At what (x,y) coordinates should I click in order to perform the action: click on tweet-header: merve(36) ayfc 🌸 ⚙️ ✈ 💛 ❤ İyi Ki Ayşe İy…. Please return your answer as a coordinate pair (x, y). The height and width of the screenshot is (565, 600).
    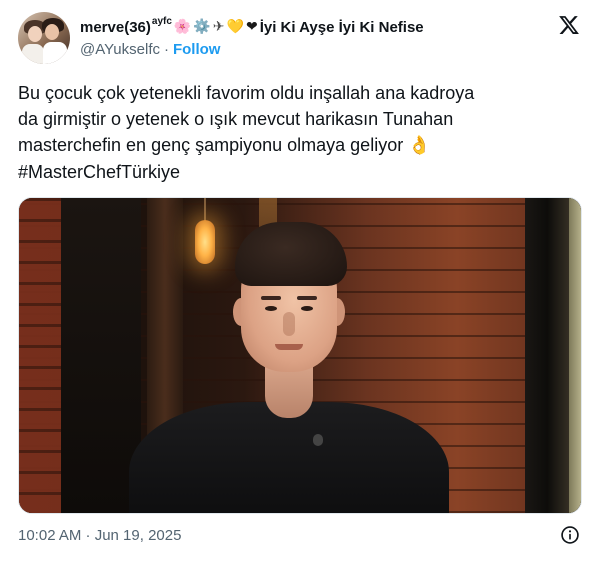
    Looking at the image, I should click on (300, 39).